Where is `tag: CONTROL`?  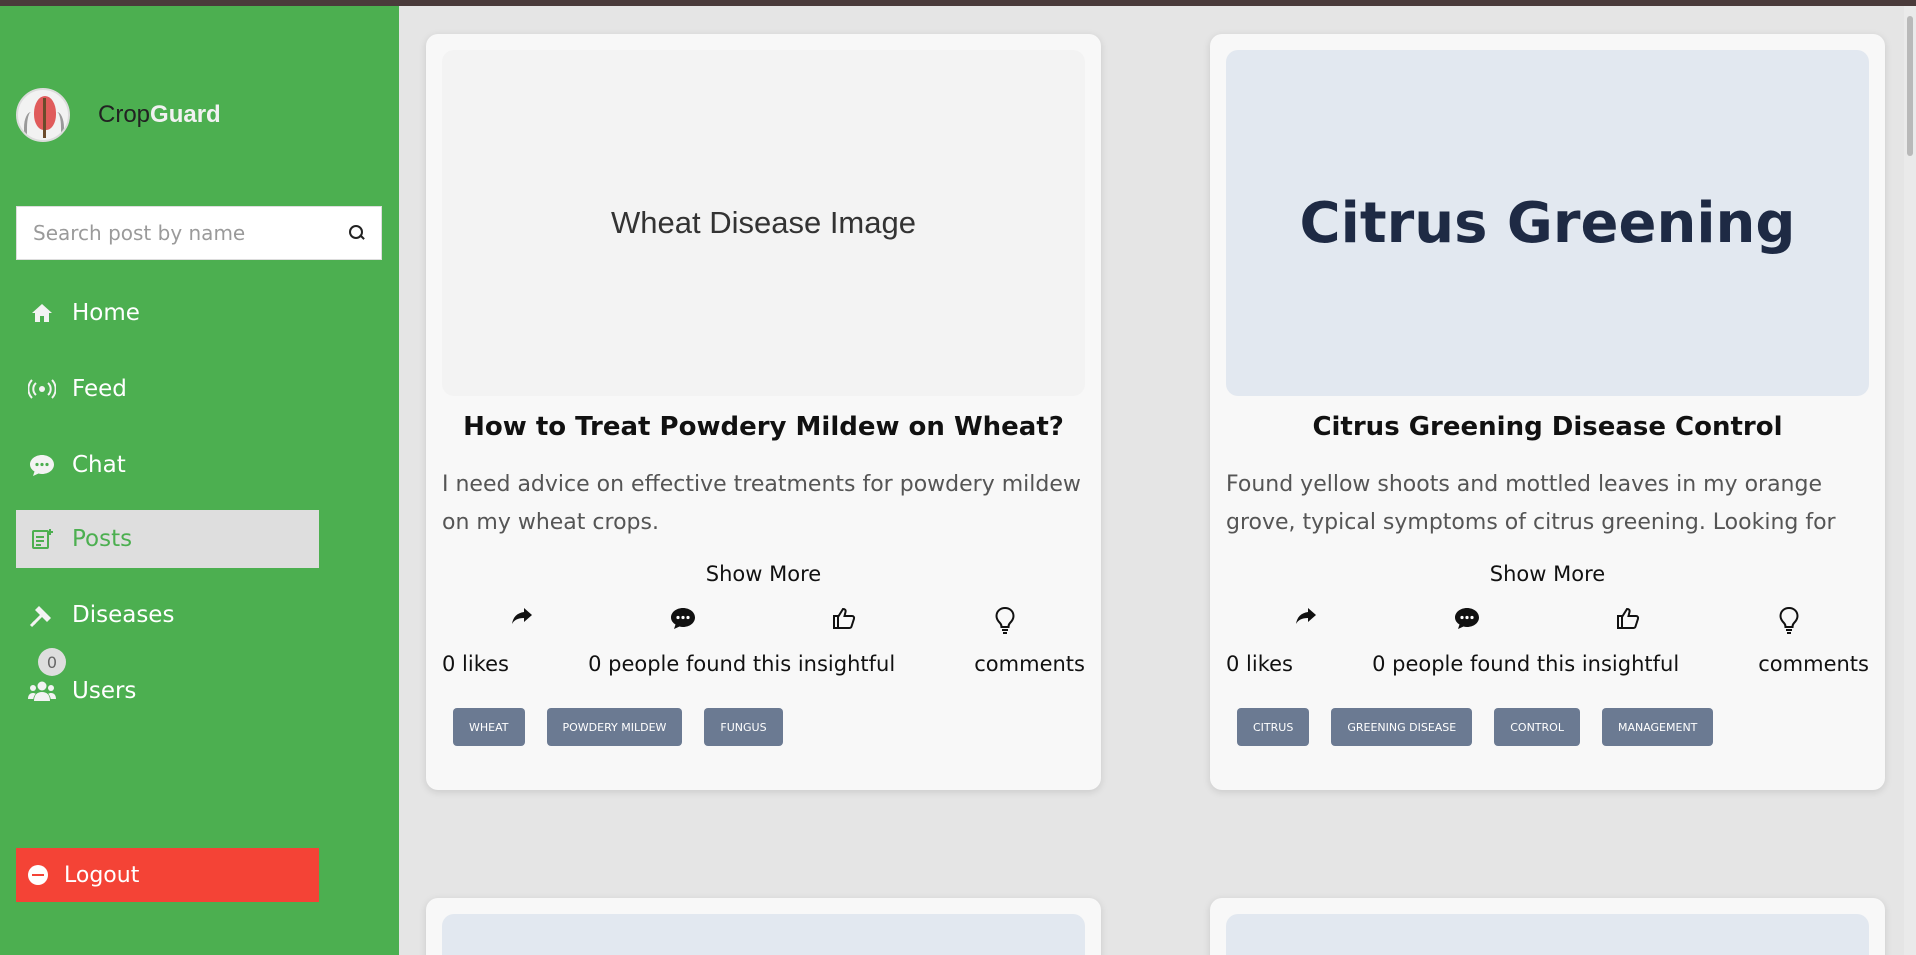 tag: CONTROL is located at coordinates (1537, 727).